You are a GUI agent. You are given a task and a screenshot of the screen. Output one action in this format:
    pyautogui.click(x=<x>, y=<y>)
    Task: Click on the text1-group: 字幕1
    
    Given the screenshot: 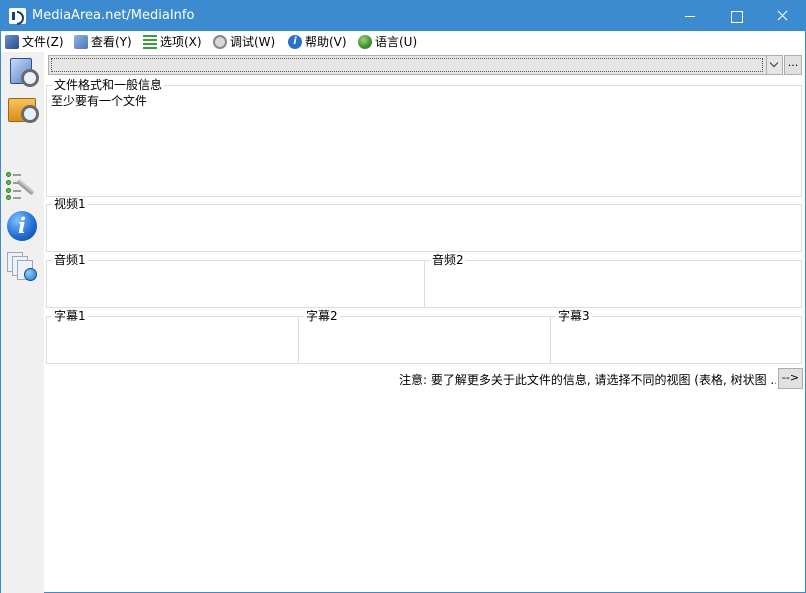 What is the action you would take?
    pyautogui.click(x=172, y=336)
    